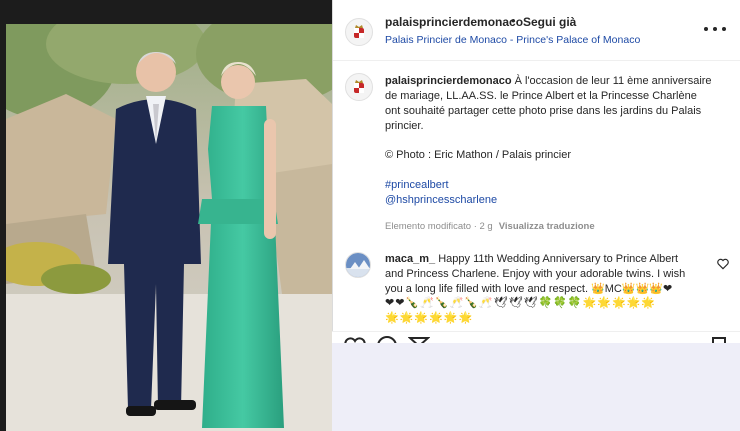 This screenshot has width=740, height=431. I want to click on commenter-avatar, so click(358, 265).